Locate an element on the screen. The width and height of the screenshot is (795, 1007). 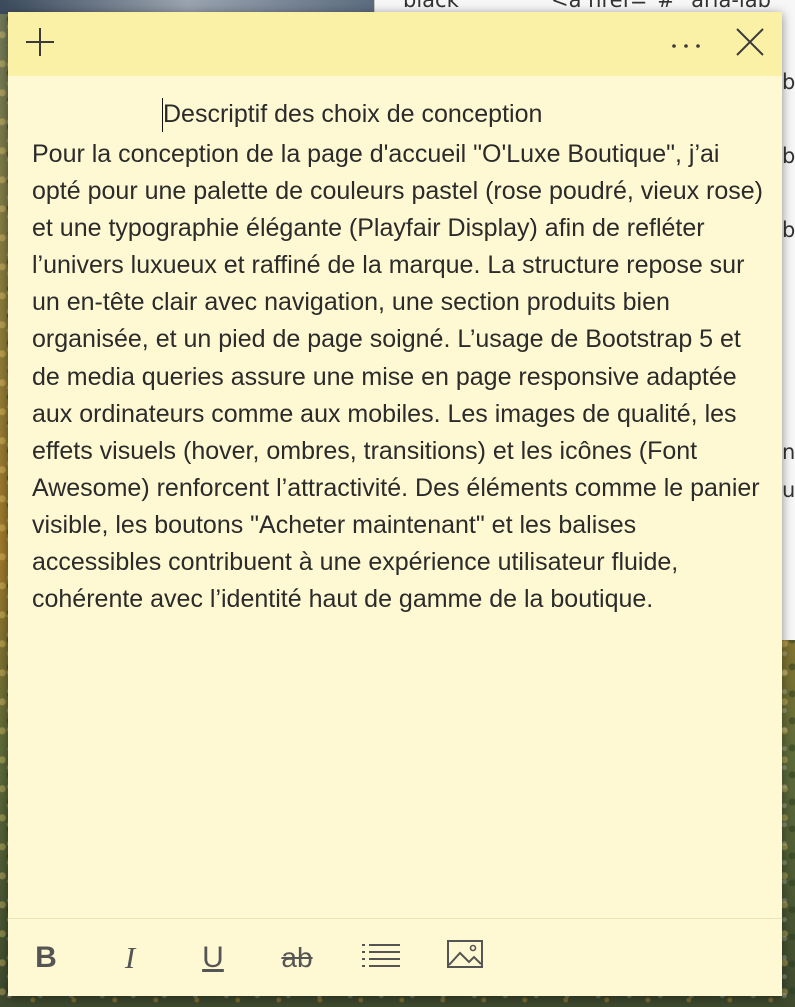
bold-button: B is located at coordinates (46, 957).